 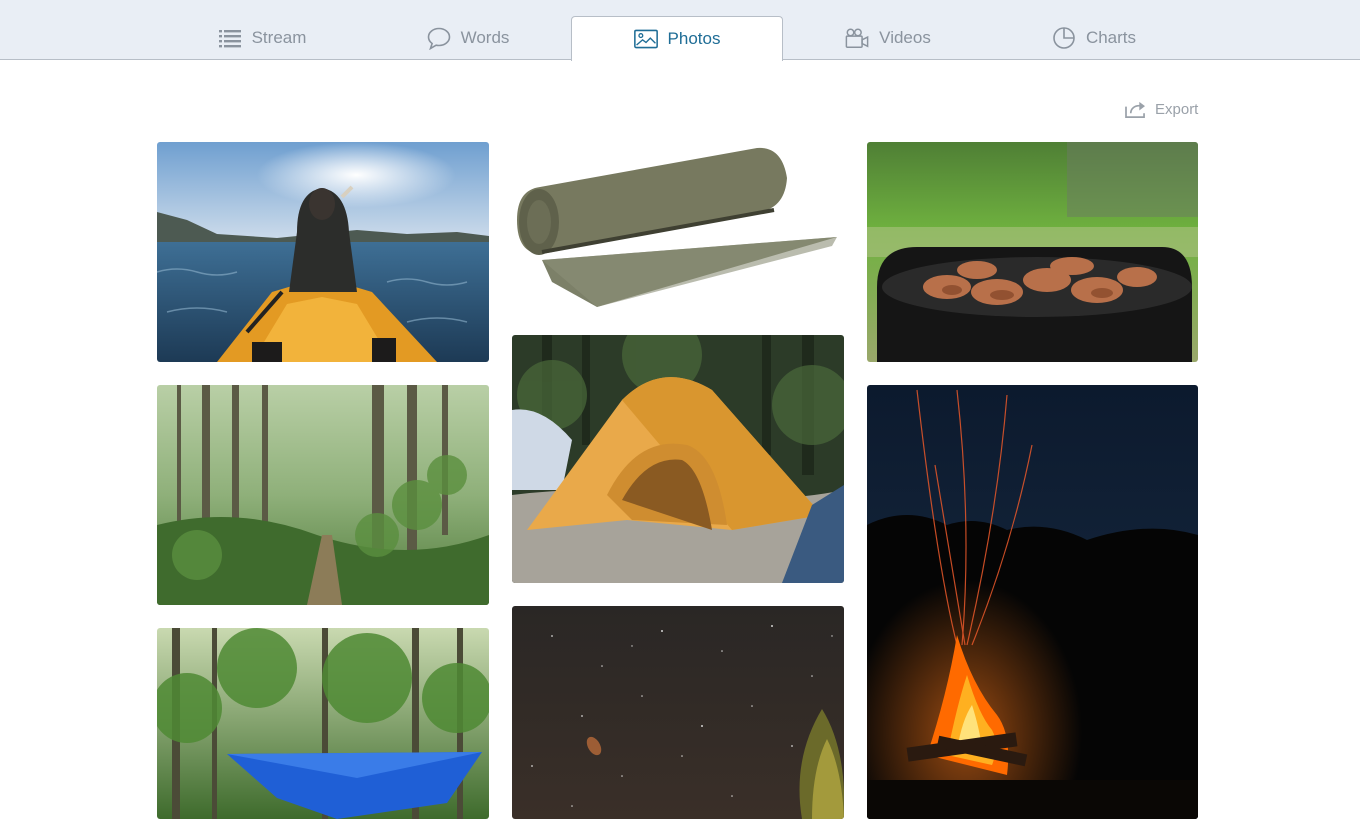 What do you see at coordinates (485, 37) in the screenshot?
I see `tab-label: Words` at bounding box center [485, 37].